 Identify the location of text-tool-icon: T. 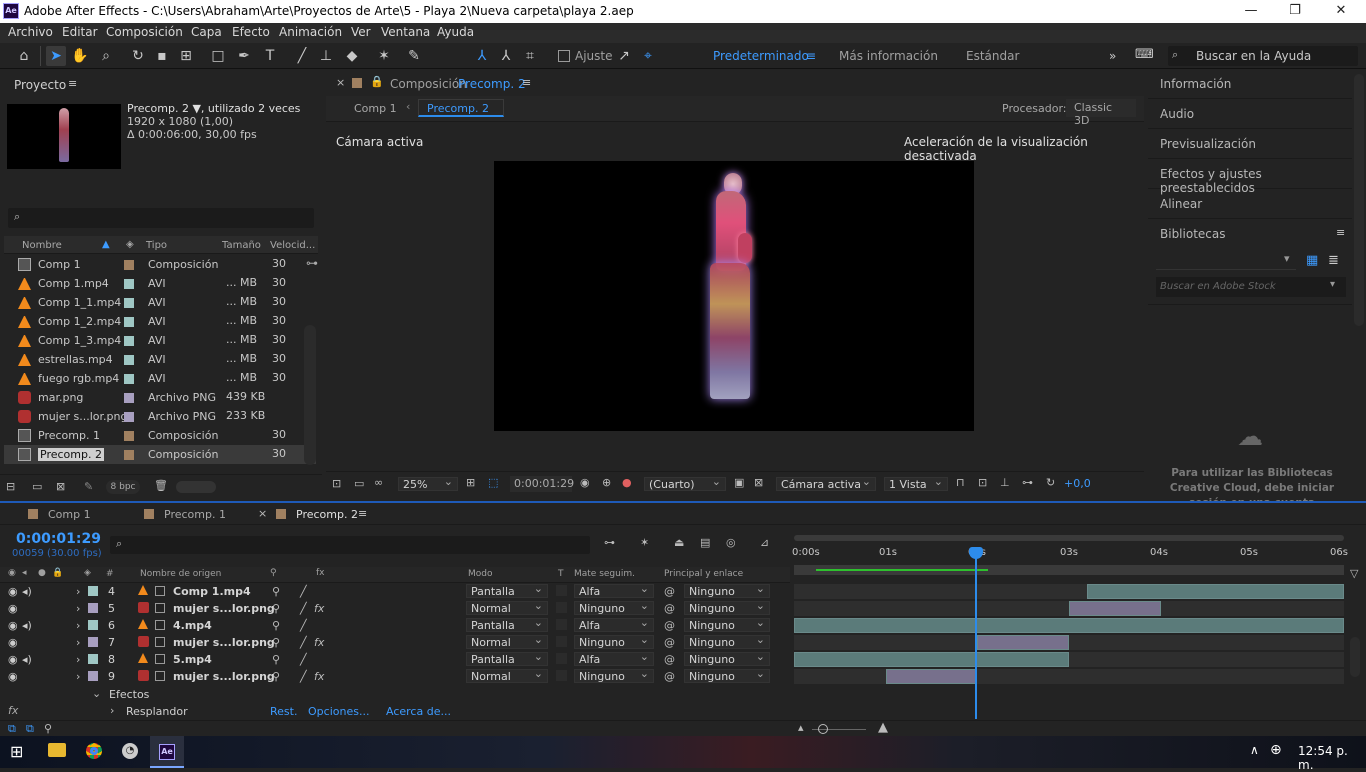
(270, 56).